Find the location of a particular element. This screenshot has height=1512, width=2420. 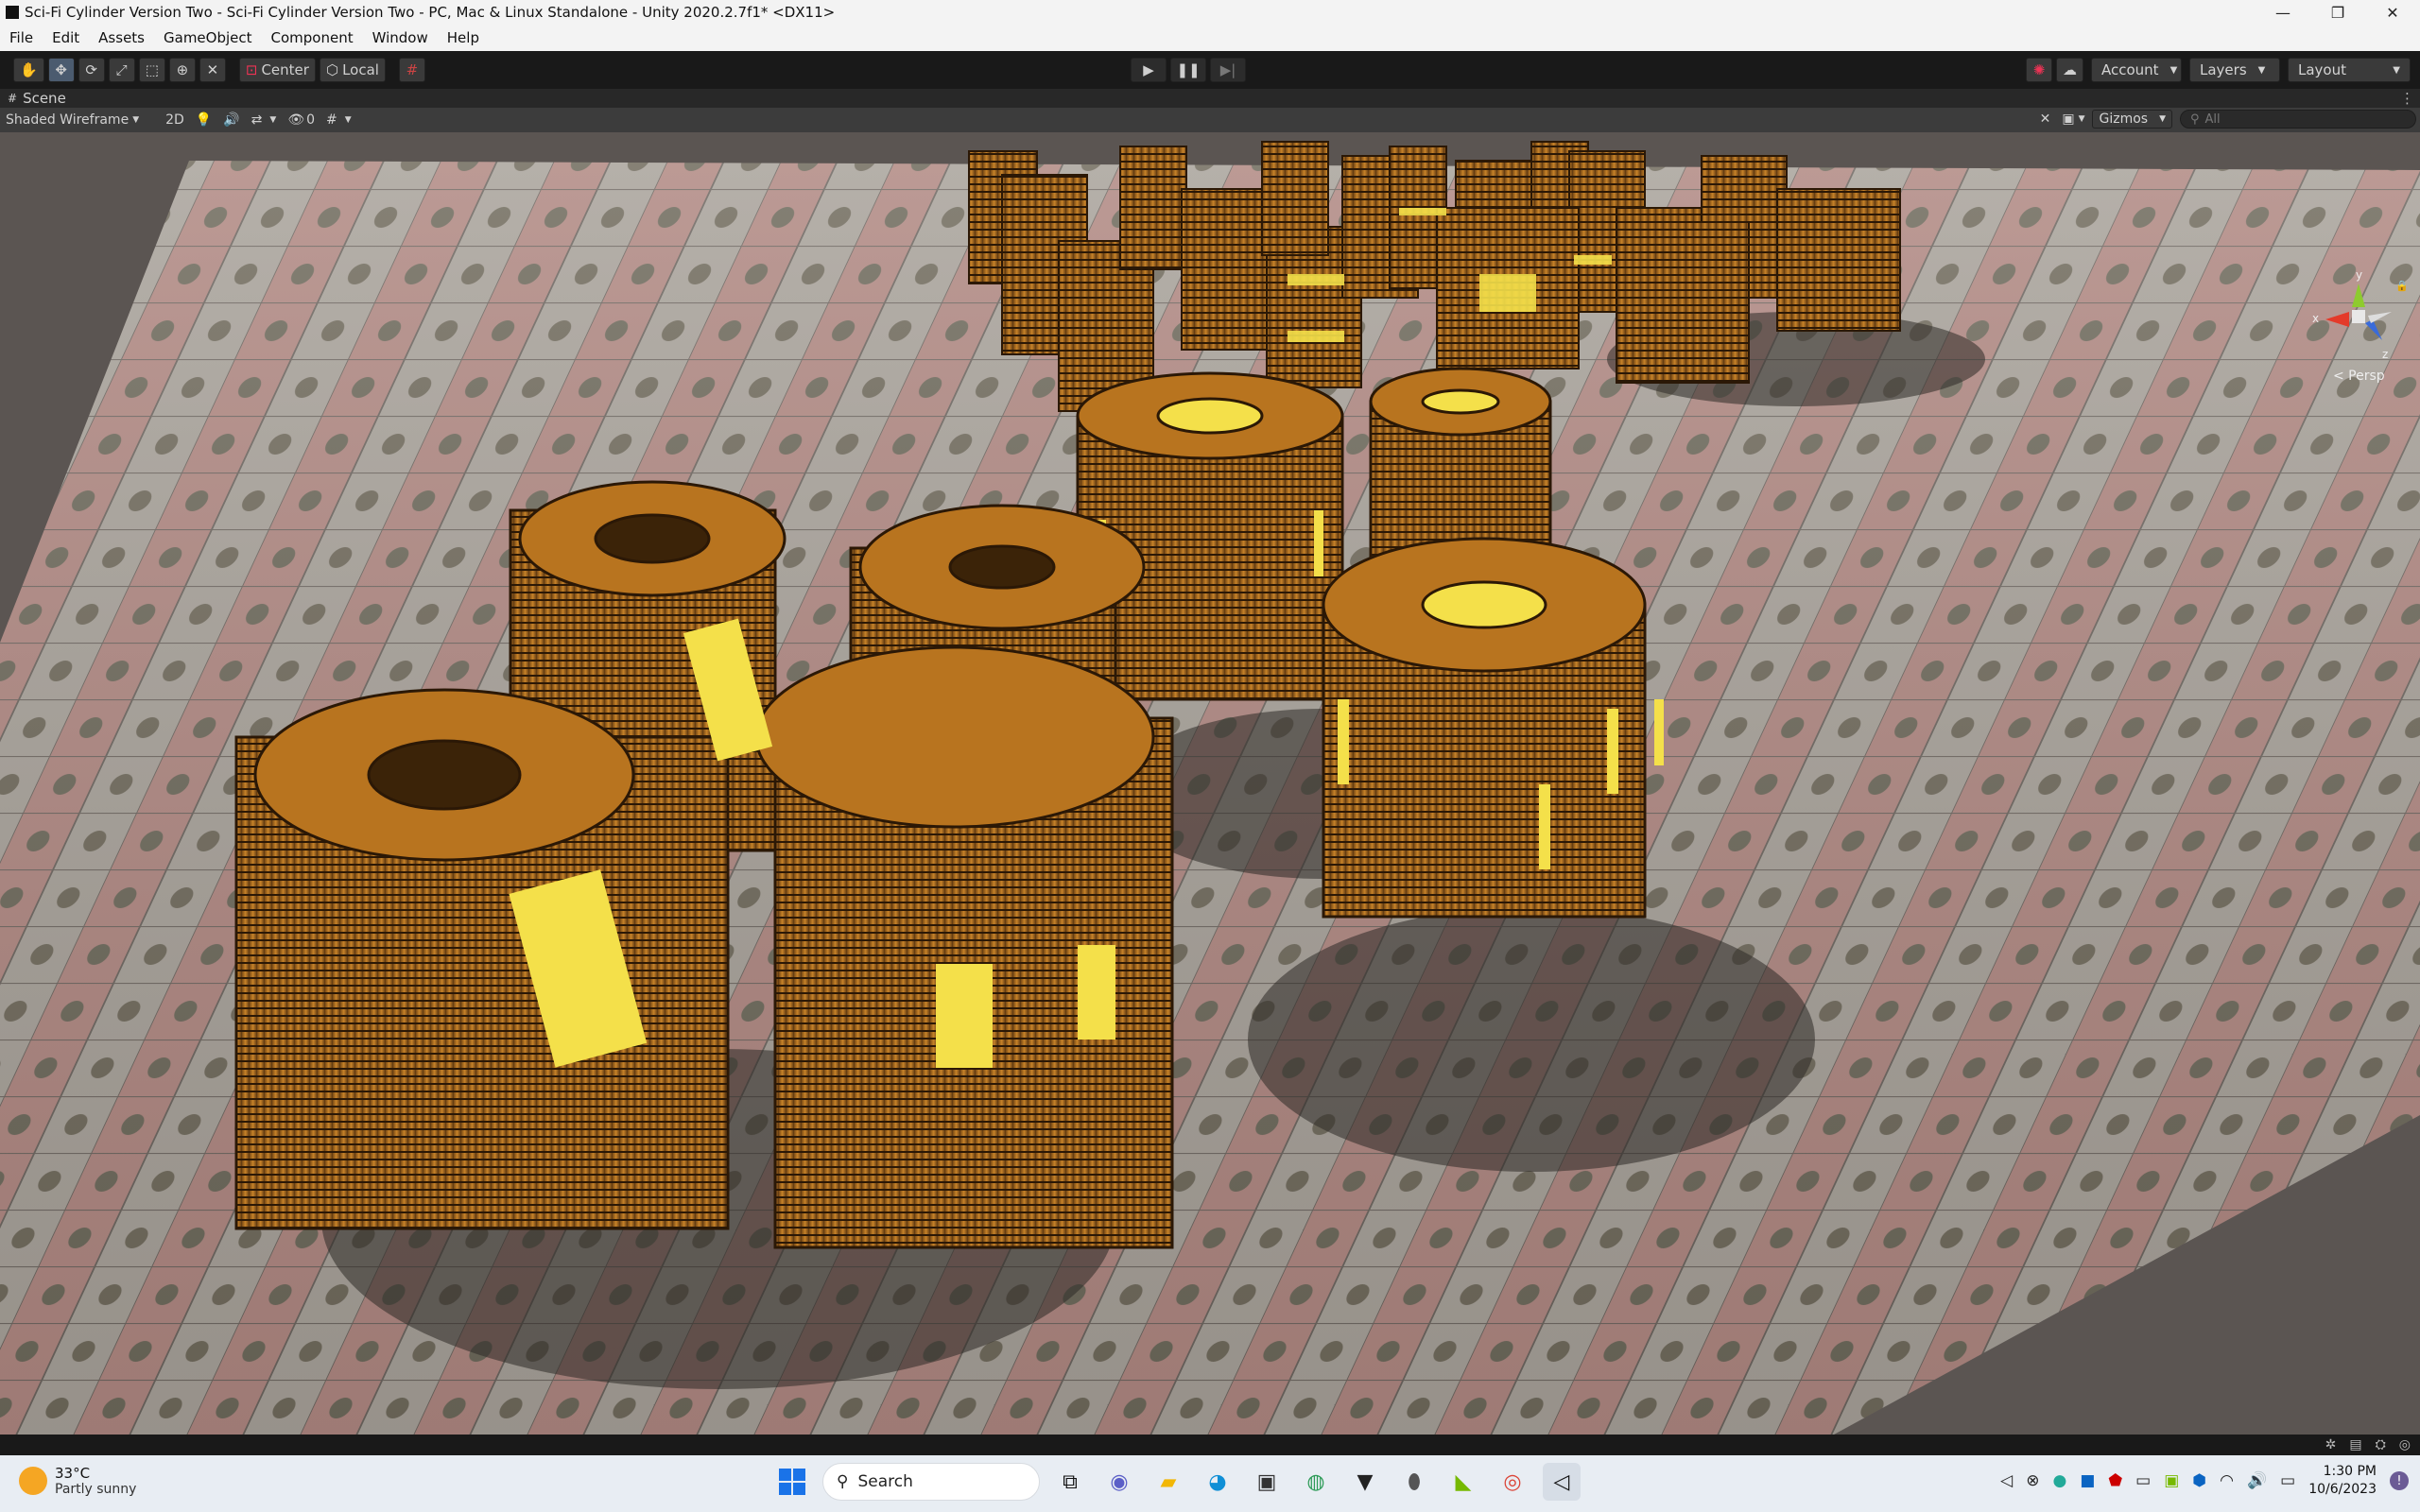

draw-mode-dropdown: Shaded Wireframe ▼ is located at coordinates (72, 120).